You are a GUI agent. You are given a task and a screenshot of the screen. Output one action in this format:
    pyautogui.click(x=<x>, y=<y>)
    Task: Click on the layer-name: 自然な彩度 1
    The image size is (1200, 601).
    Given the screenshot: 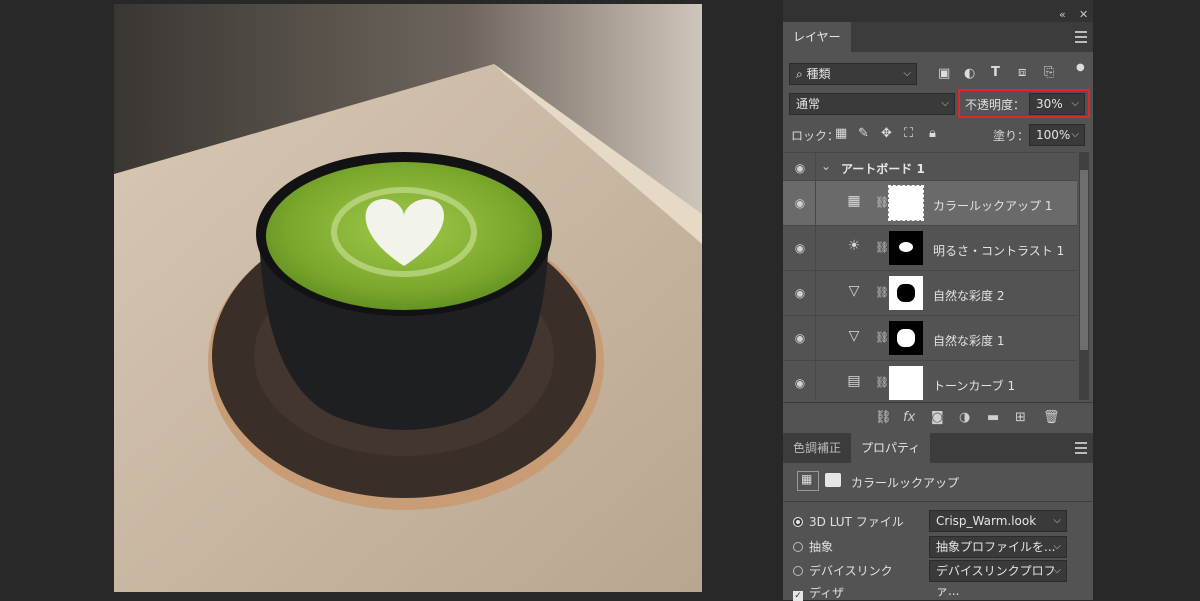 What is the action you would take?
    pyautogui.click(x=969, y=341)
    